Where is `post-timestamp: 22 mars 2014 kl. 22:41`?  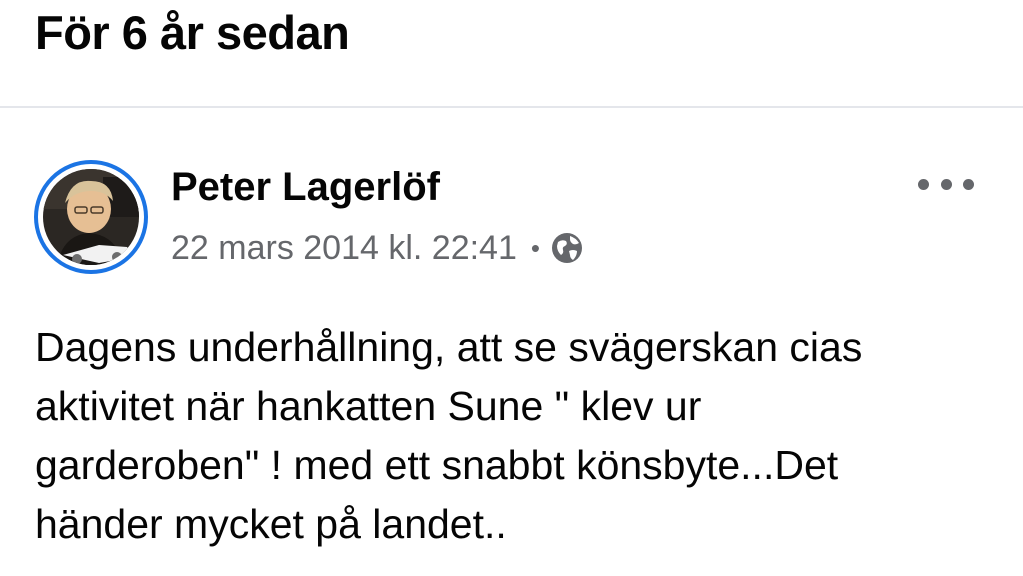
post-timestamp: 22 mars 2014 kl. 22:41 is located at coordinates (344, 248).